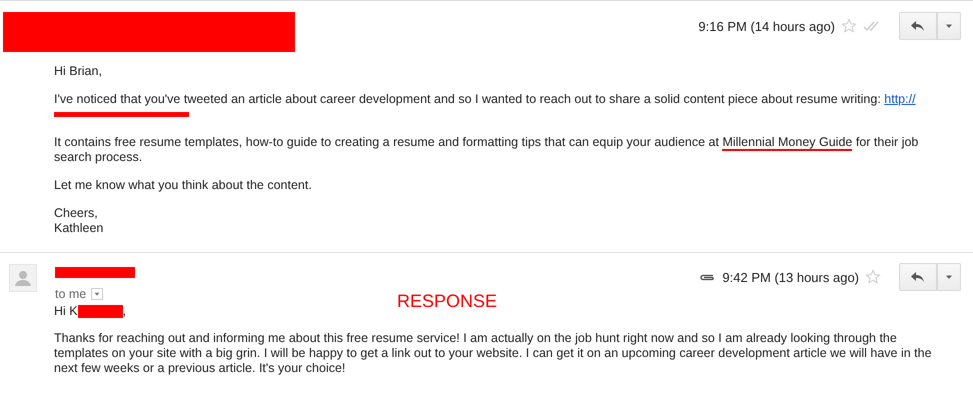 This screenshot has width=973, height=412. Describe the element at coordinates (23, 278) in the screenshot. I see `avatar` at that location.